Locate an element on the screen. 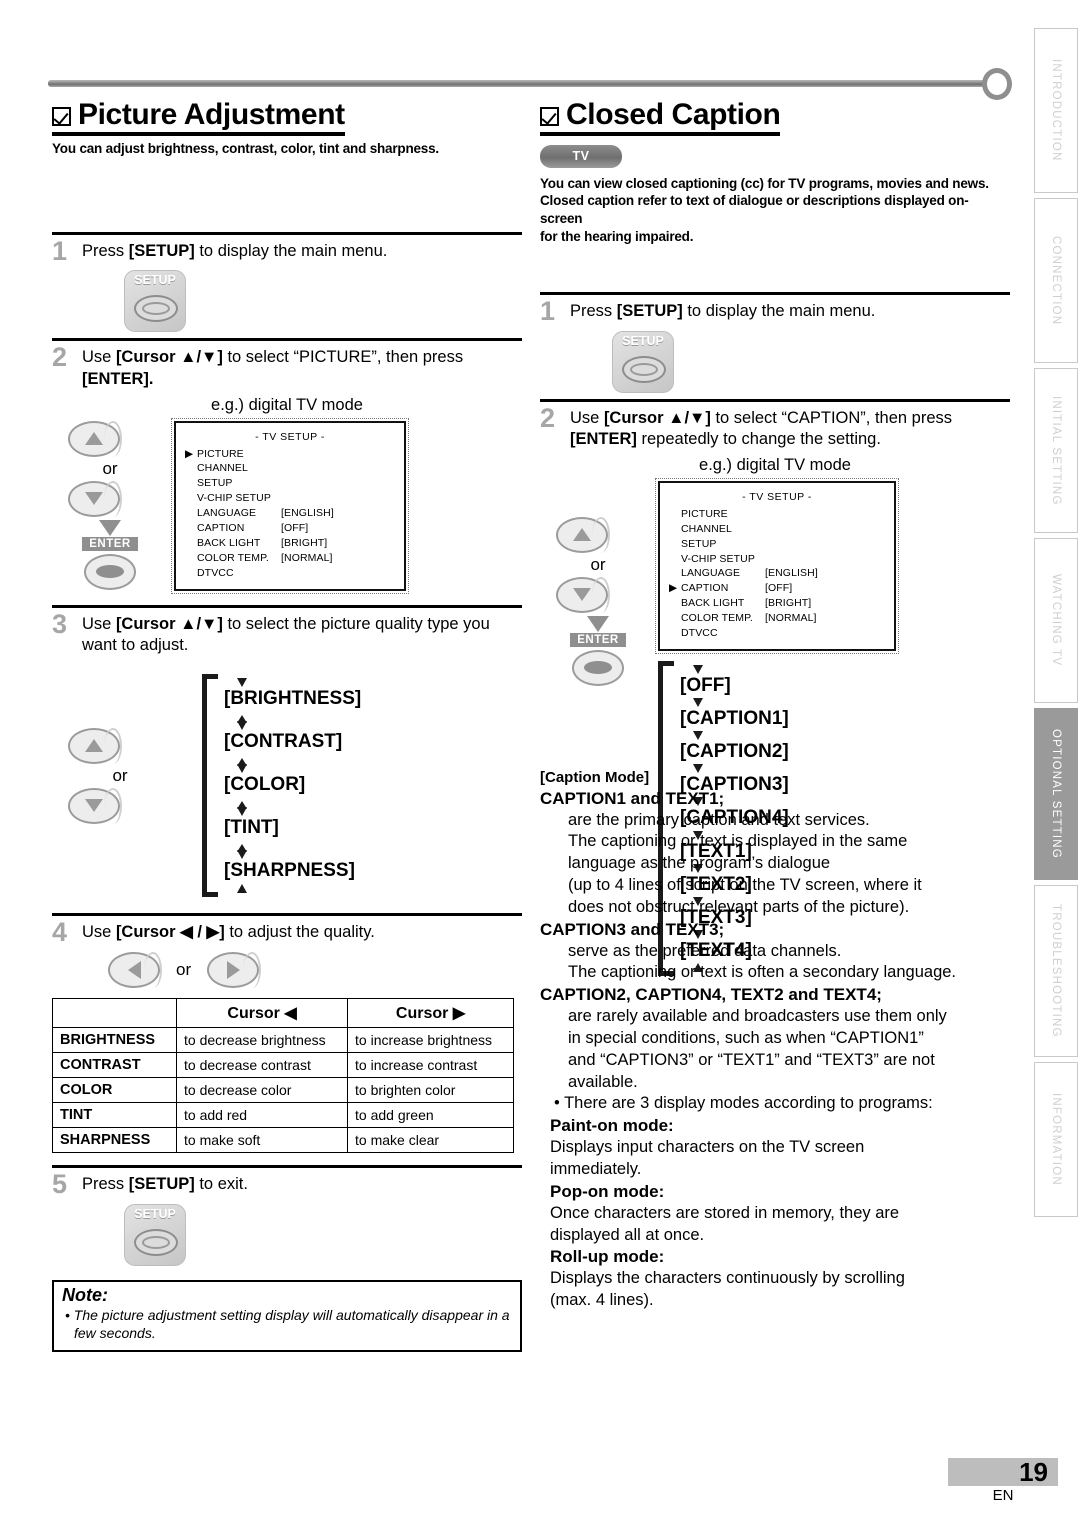 The height and width of the screenshot is (1526, 1080). side-tab-watching-tv: WATCHING TV is located at coordinates (1056, 620).